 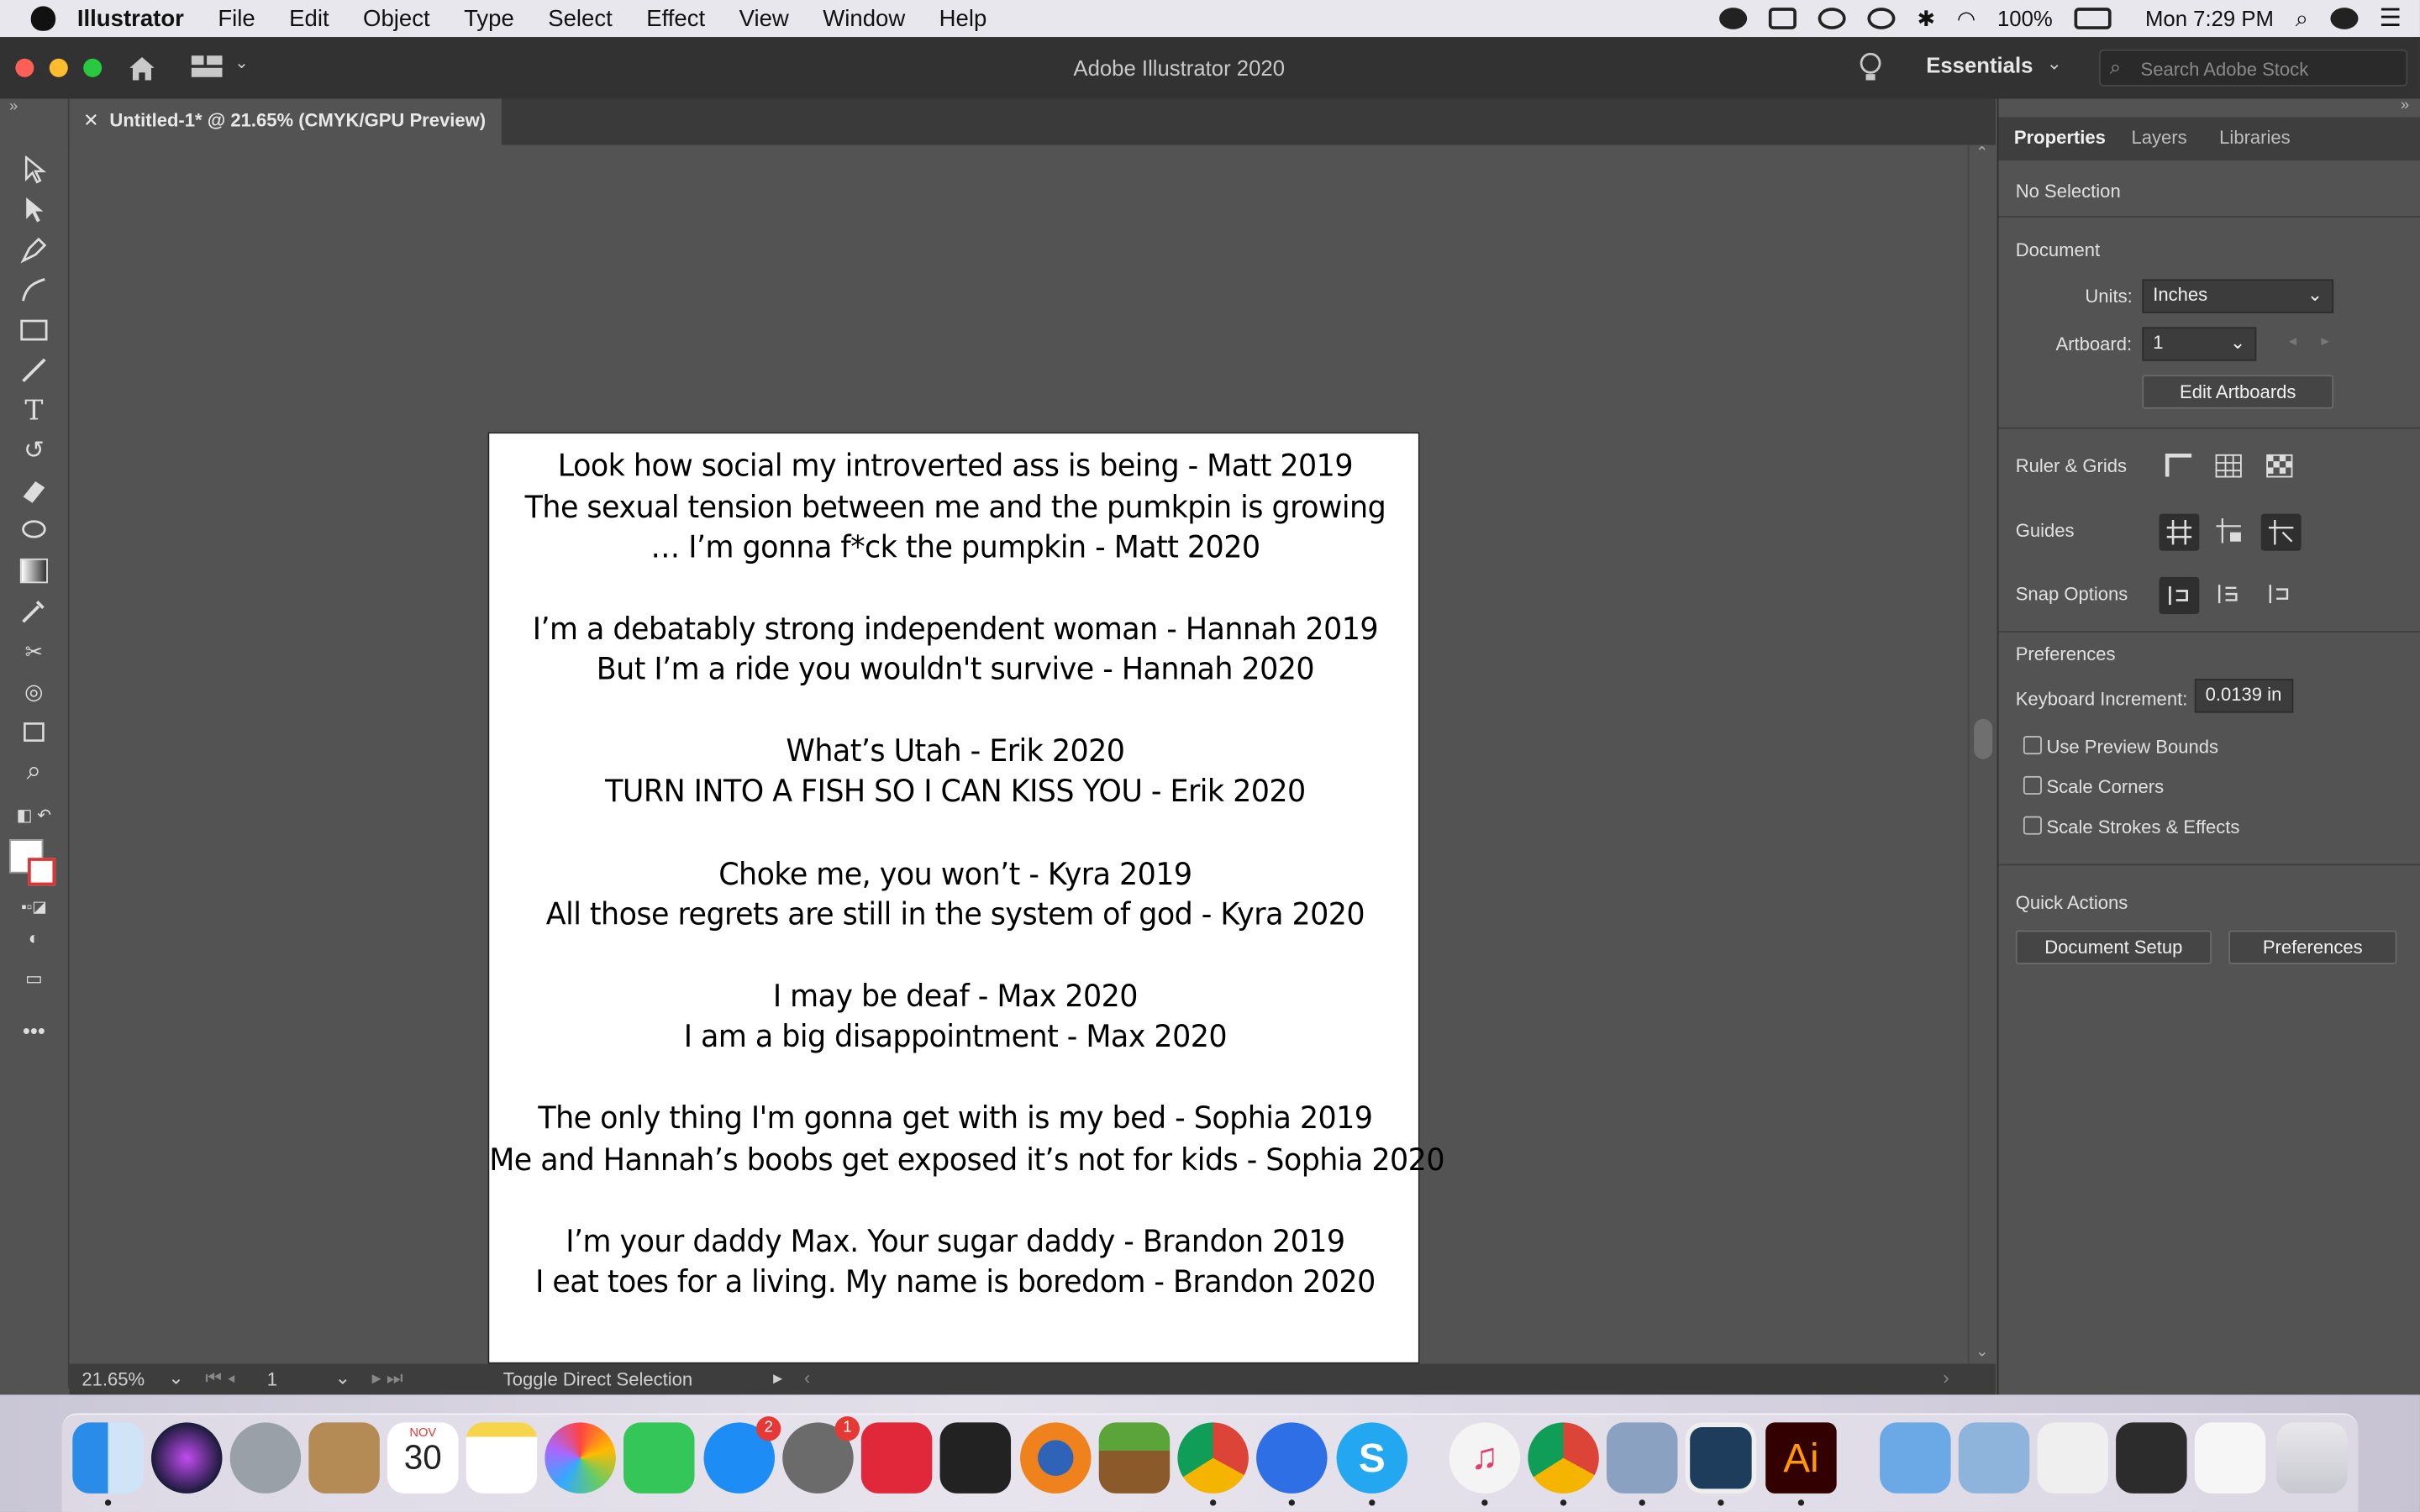 I want to click on lightbulb-icon, so click(x=1870, y=67).